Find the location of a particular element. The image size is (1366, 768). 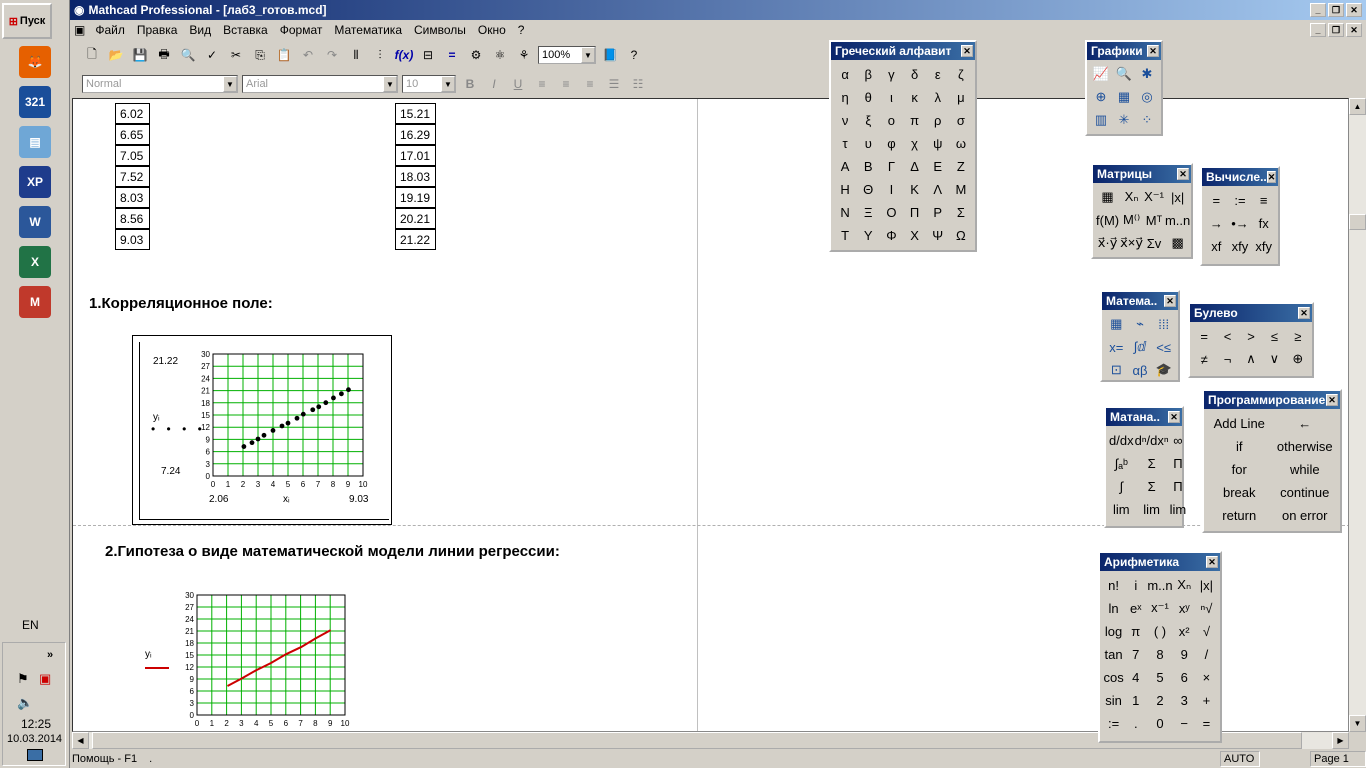

scroll-down-icon: ▼ is located at coordinates (1357, 723).